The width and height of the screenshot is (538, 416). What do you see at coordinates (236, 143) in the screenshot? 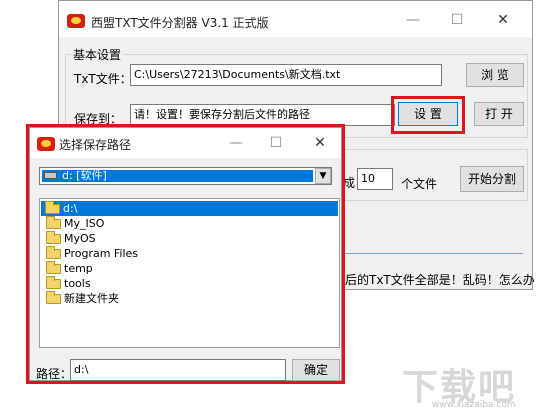
I see `dialog-minimize-icon: —` at bounding box center [236, 143].